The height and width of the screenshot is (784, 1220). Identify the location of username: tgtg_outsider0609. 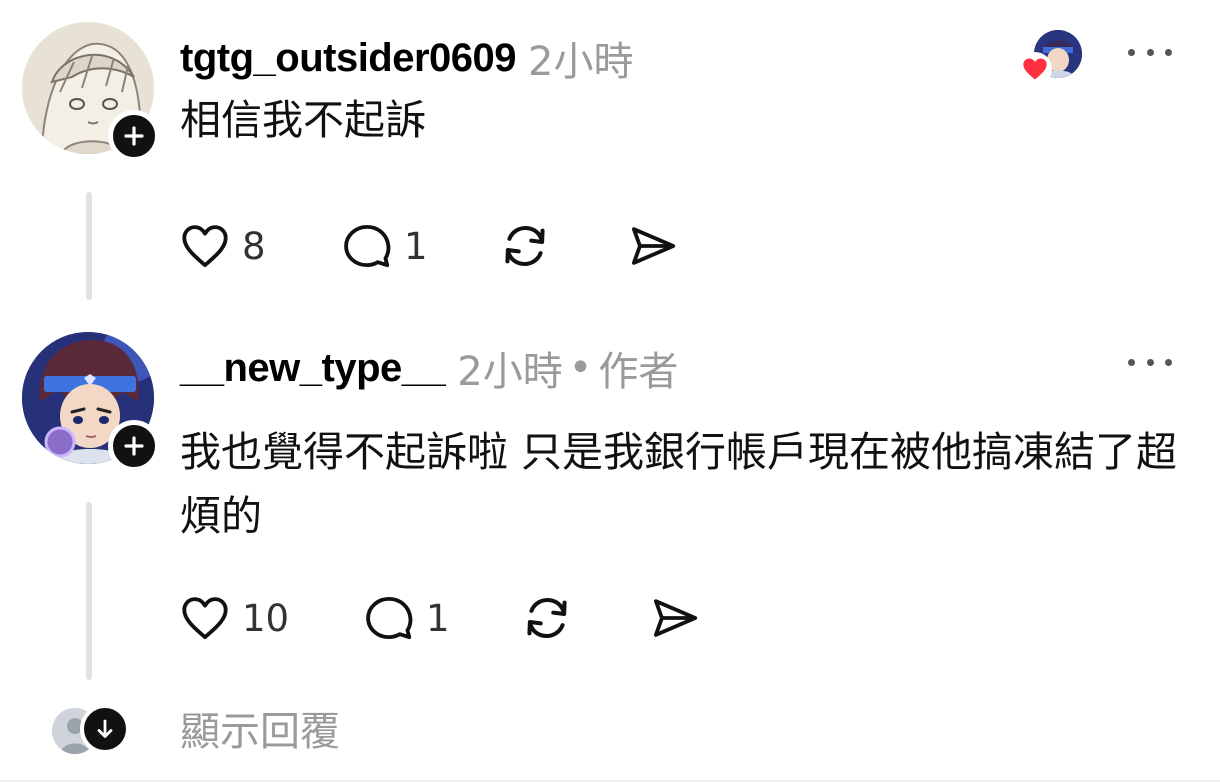
(348, 58).